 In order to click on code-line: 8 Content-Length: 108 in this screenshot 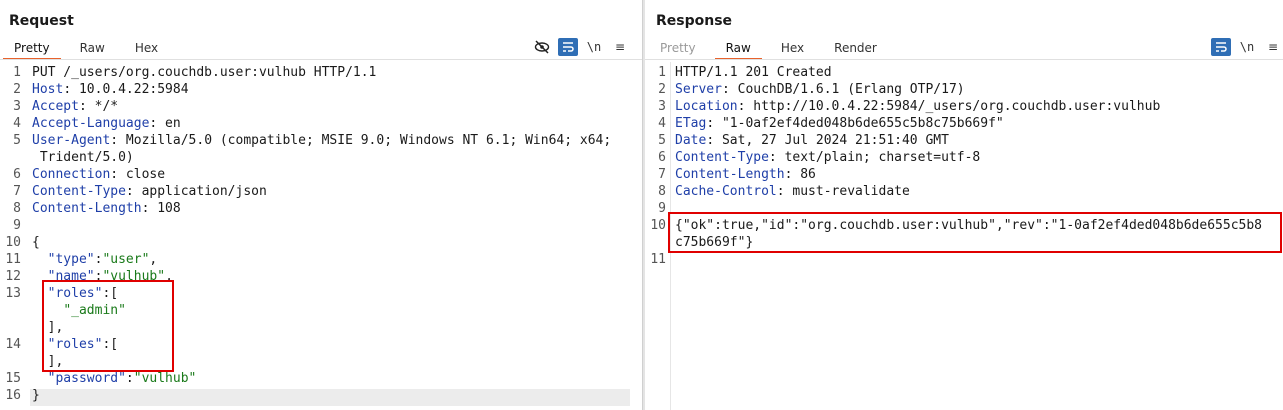, I will do `click(321, 208)`.